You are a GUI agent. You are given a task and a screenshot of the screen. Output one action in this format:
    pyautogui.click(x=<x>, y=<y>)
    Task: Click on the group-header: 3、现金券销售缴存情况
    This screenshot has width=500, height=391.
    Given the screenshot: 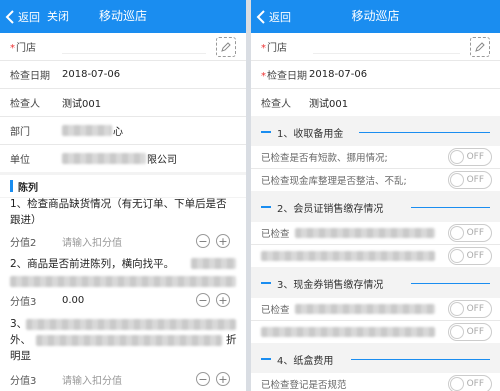 What is the action you would take?
    pyautogui.click(x=375, y=283)
    